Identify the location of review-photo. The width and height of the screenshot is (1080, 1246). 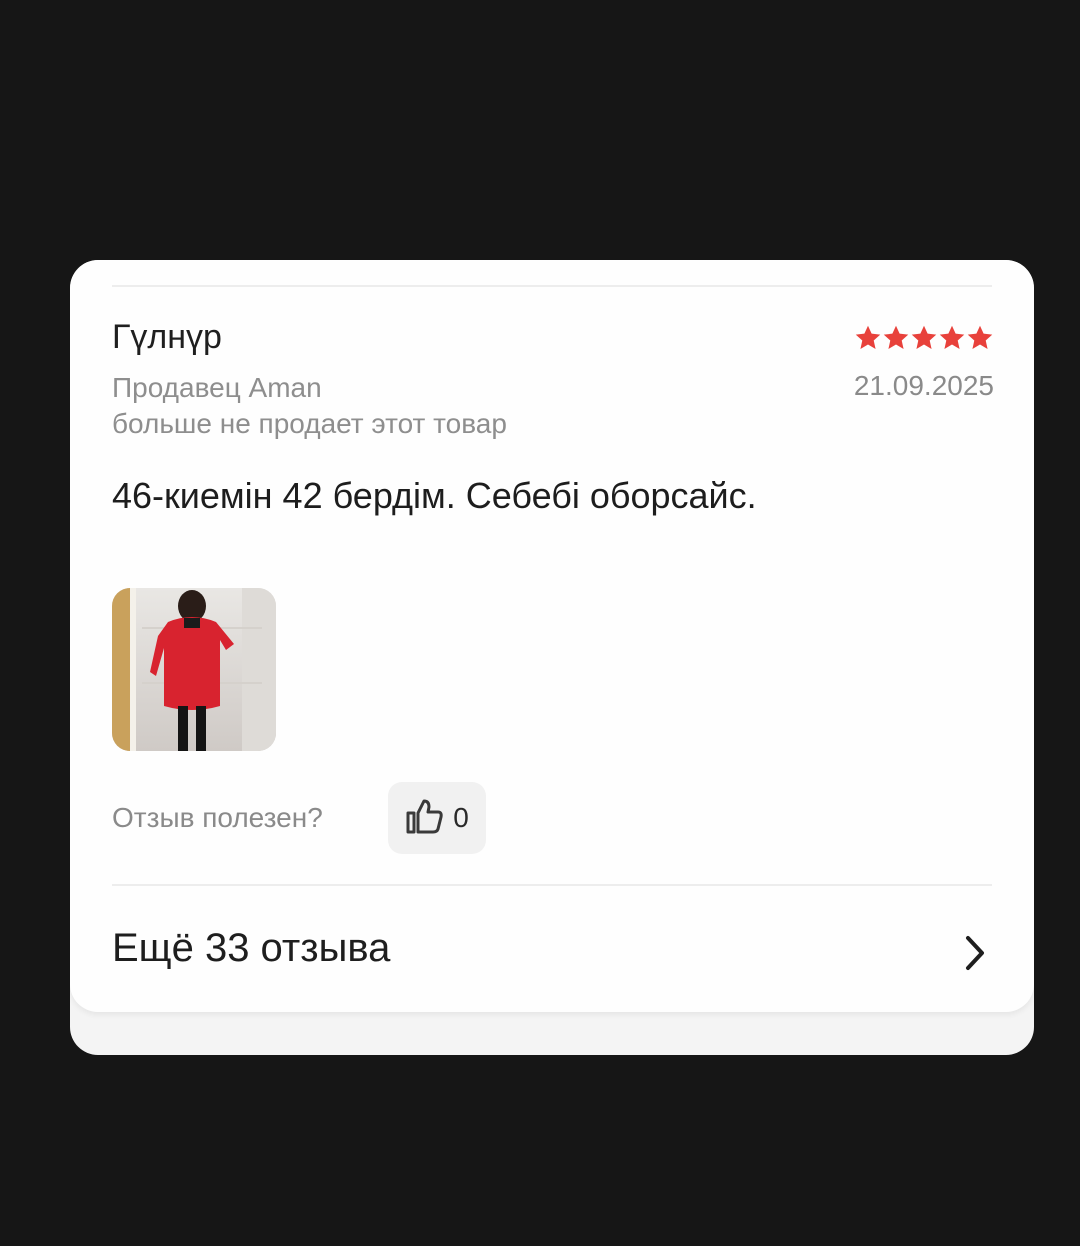
(194, 669).